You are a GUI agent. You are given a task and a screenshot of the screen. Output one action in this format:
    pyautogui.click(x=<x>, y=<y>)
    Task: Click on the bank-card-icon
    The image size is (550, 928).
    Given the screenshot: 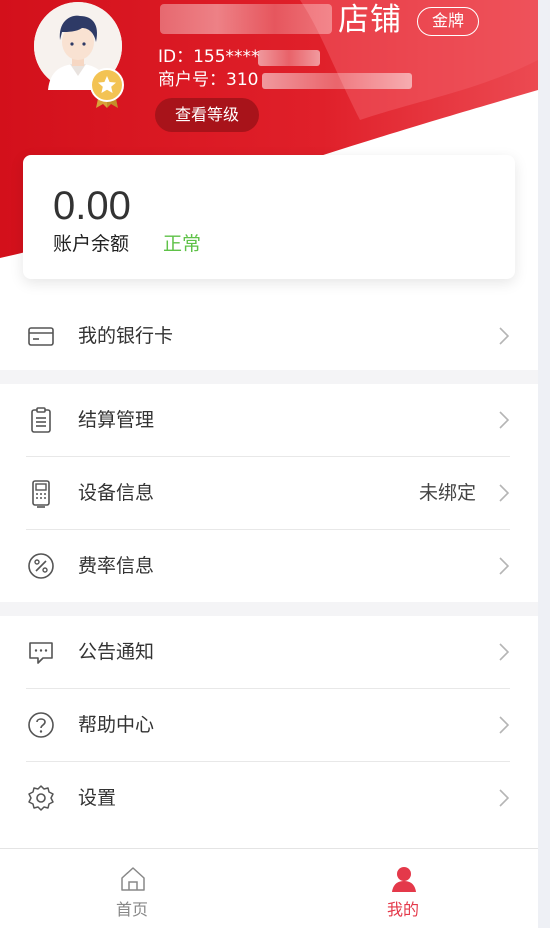 What is the action you would take?
    pyautogui.click(x=41, y=336)
    